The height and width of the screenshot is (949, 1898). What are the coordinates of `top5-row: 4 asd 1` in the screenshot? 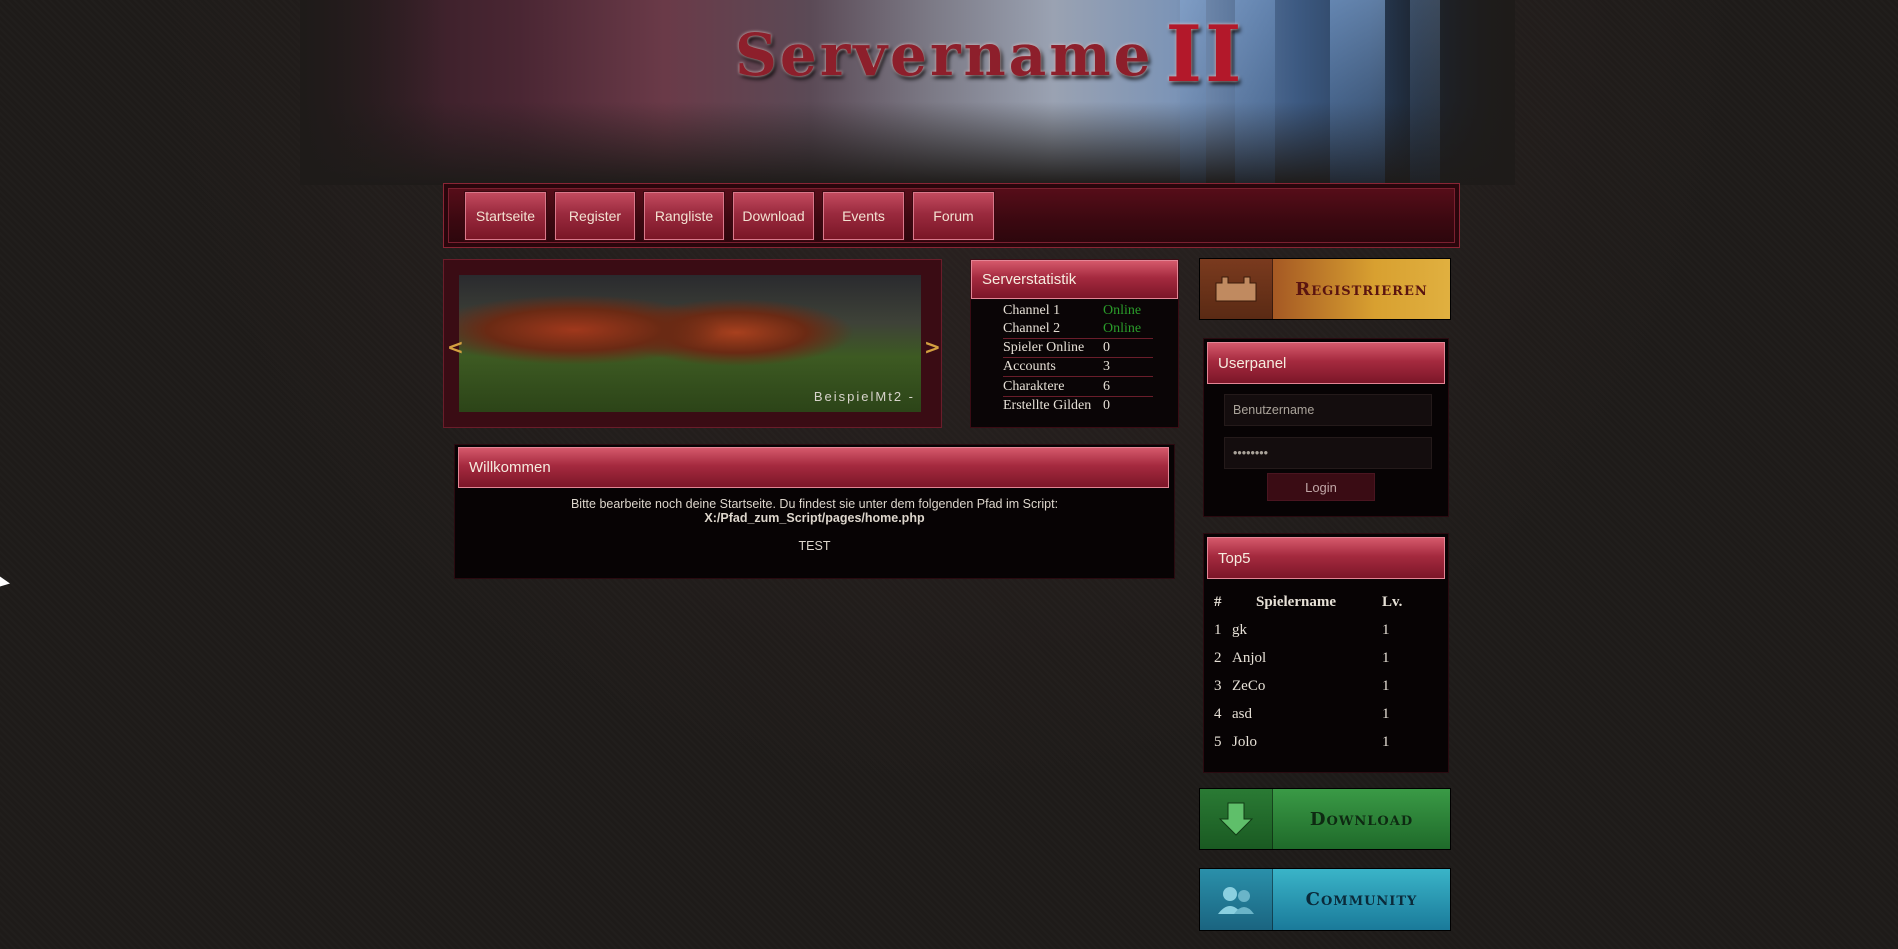 It's located at (1326, 714).